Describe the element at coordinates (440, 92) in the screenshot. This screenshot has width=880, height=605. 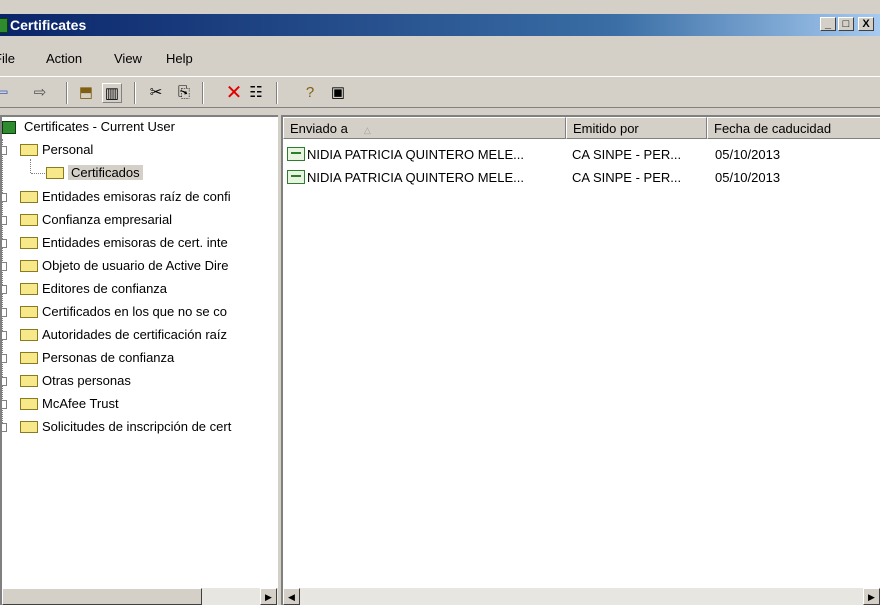
I see `toolbar: ⇦ ⇨ ⬒ ▥ ✂ ⎘ ✕ ☷ ? ▣` at that location.